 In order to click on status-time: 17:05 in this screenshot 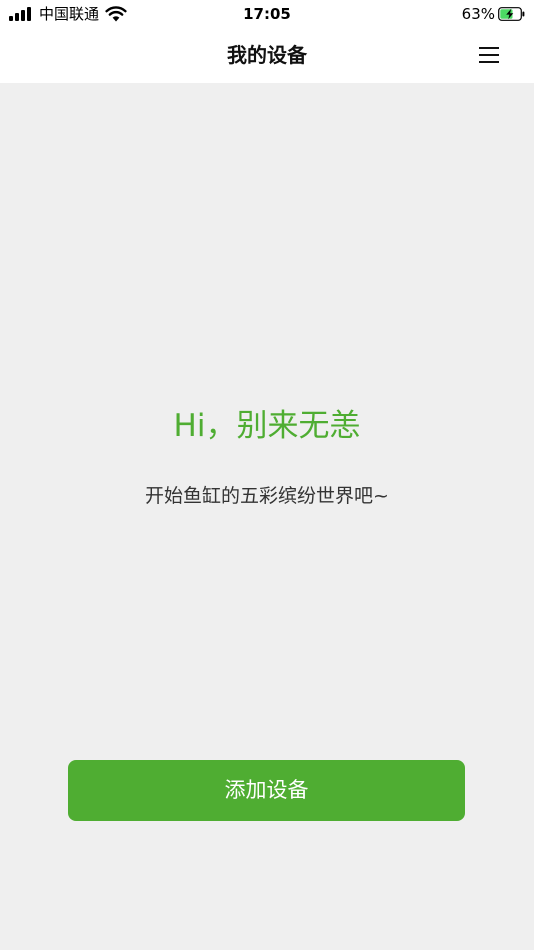, I will do `click(267, 14)`.